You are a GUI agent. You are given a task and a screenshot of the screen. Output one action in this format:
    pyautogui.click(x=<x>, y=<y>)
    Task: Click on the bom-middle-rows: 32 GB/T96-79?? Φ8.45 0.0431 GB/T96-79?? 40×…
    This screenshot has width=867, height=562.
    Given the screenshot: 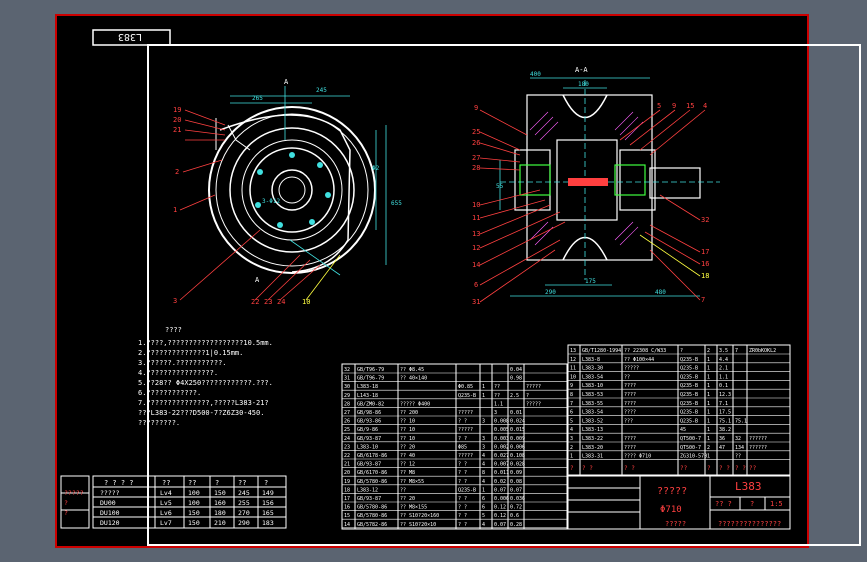 What is the action you would take?
    pyautogui.click(x=454, y=448)
    